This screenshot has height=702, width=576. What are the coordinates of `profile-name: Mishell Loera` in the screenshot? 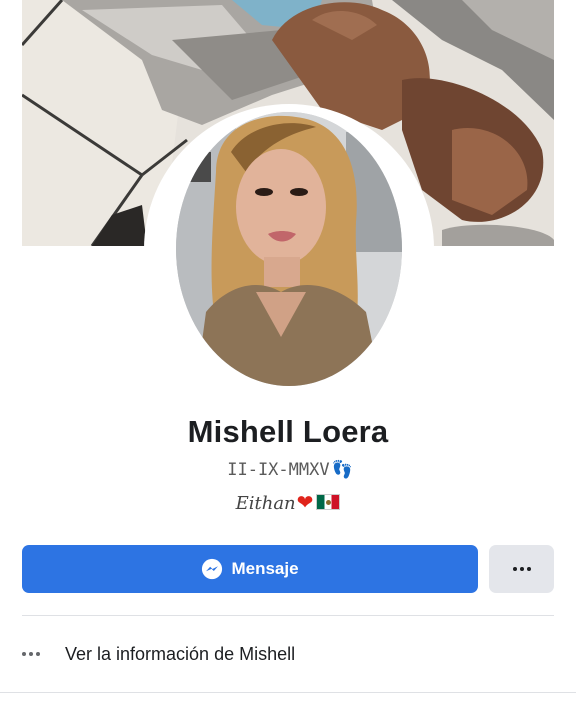 It's located at (288, 431).